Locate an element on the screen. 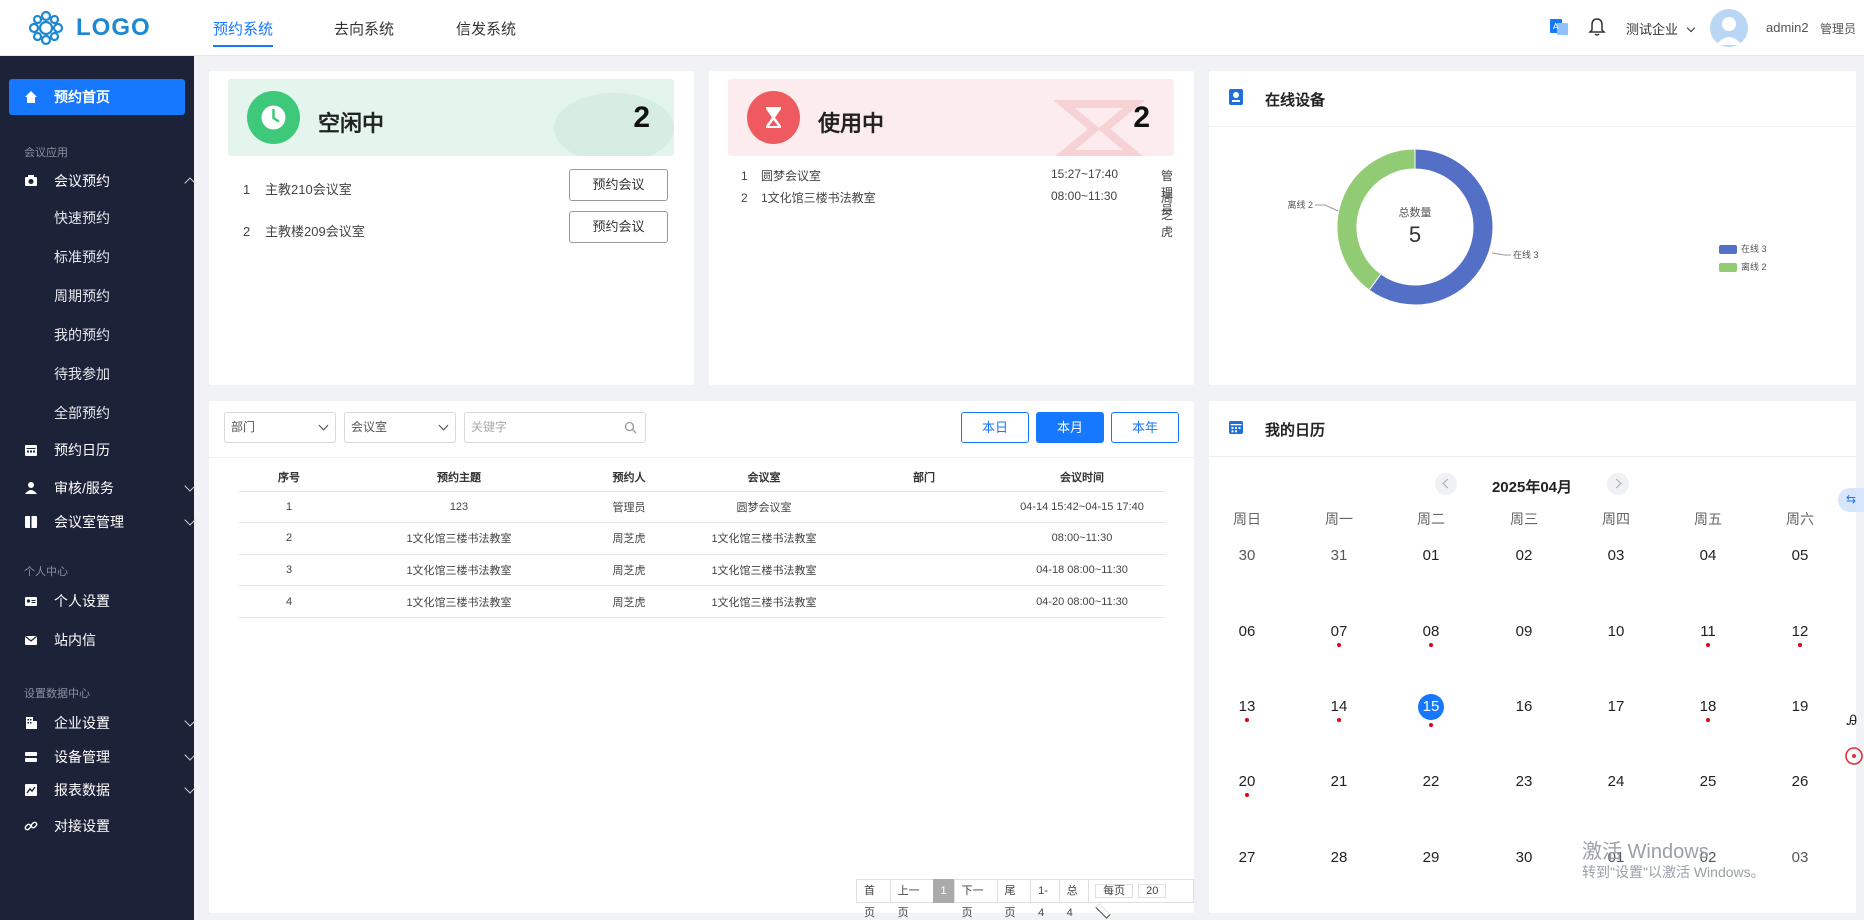 This screenshot has height=920, width=1864. cell: 04-20 08:00~11:30 is located at coordinates (1082, 601).